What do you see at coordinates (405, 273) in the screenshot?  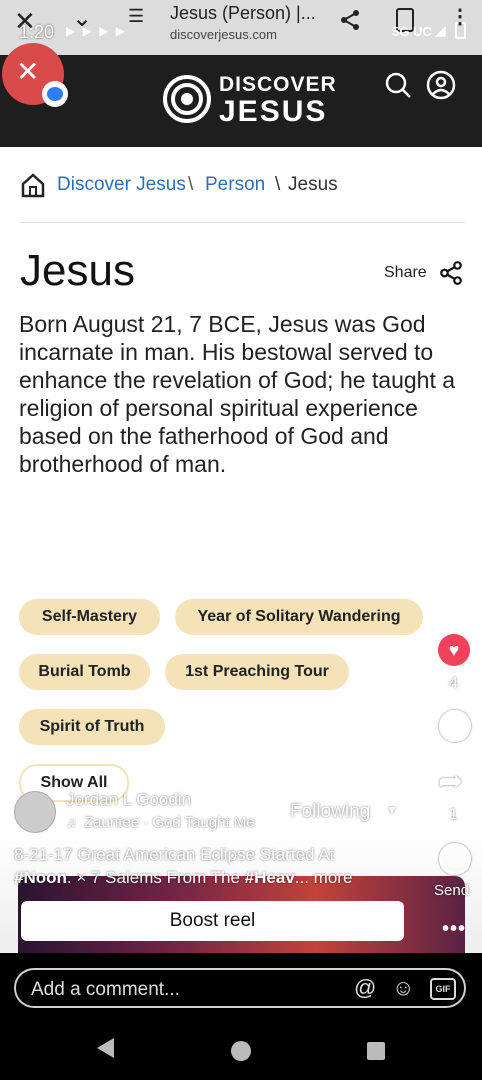 I see `share-label: Share` at bounding box center [405, 273].